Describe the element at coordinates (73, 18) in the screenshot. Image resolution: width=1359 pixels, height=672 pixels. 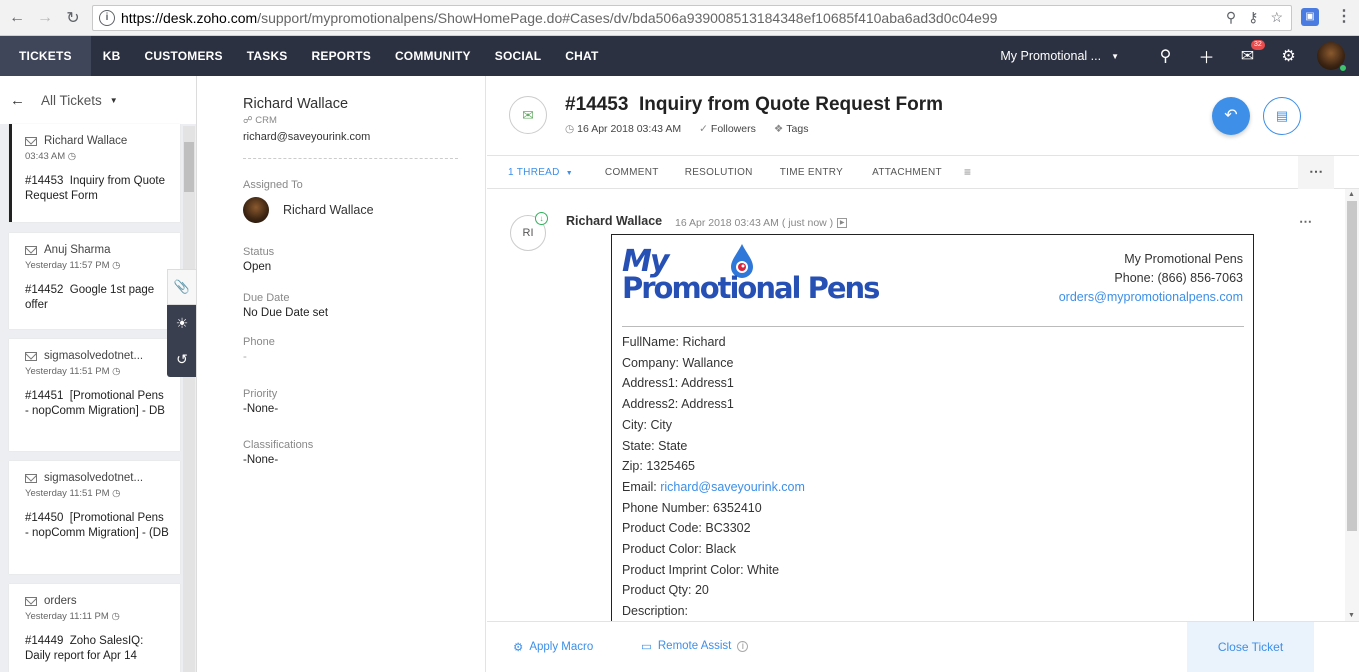
I see `reload-icon: ↻` at that location.